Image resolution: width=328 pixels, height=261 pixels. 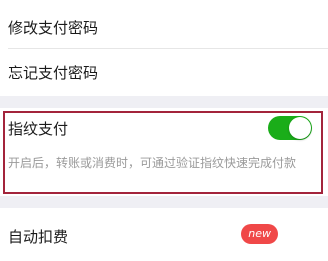 I want to click on change-password-label: 修改支付密码, so click(x=53, y=27).